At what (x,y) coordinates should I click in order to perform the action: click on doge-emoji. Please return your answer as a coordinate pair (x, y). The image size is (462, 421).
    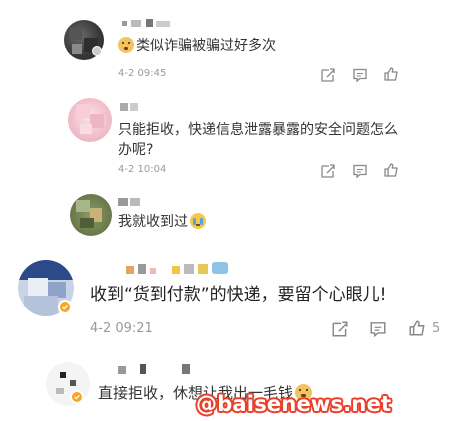
    Looking at the image, I should click on (126, 44).